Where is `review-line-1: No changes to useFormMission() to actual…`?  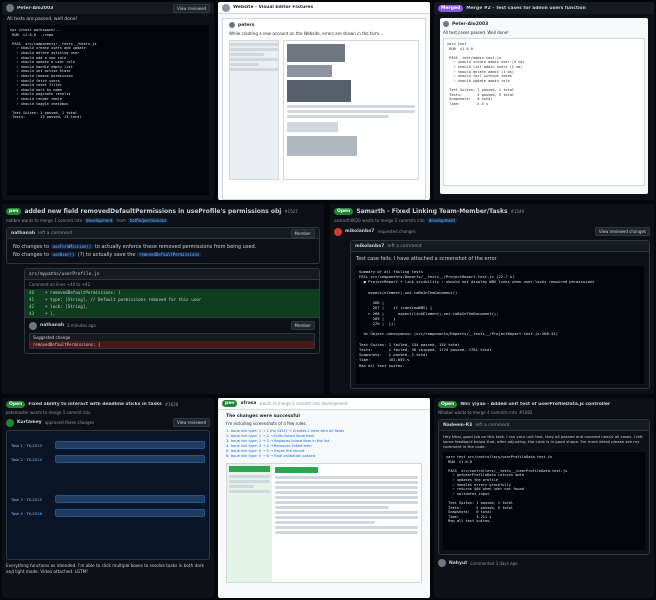
review-line-1: No changes to useFormMission() to actual… is located at coordinates (163, 247).